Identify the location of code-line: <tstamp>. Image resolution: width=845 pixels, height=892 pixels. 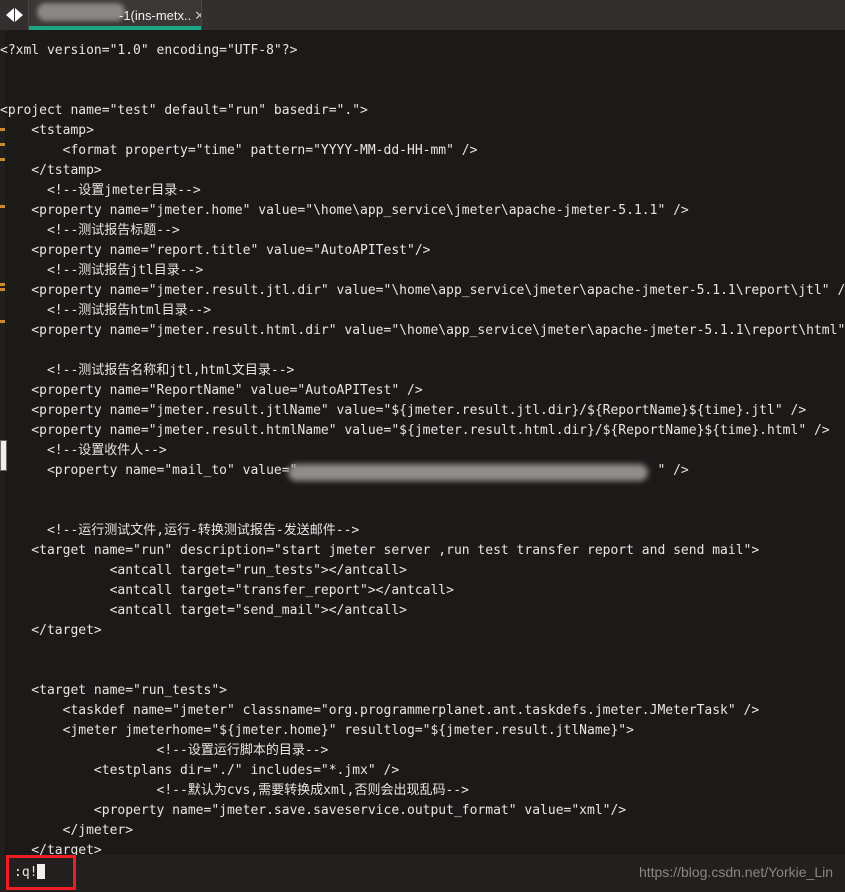
(47, 130).